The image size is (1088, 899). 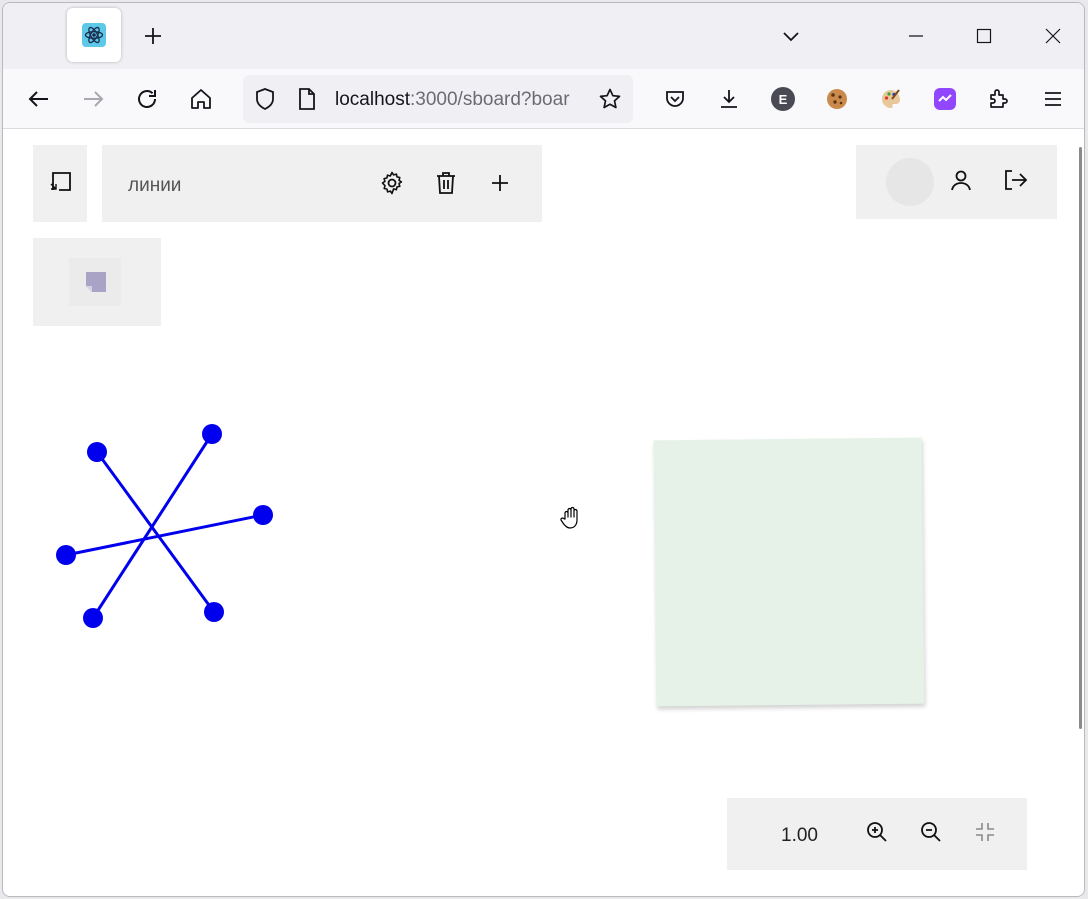 What do you see at coordinates (543, 36) in the screenshot?
I see `tab-strip` at bounding box center [543, 36].